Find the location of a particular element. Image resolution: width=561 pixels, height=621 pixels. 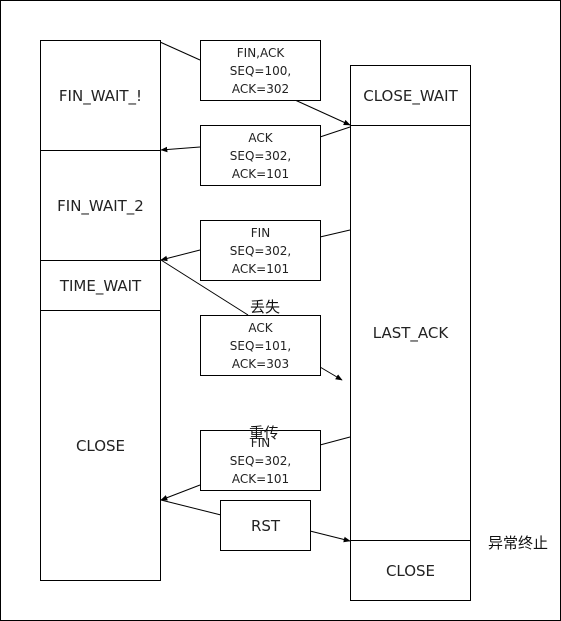

ack1-arrow-in is located at coordinates (180, 149).